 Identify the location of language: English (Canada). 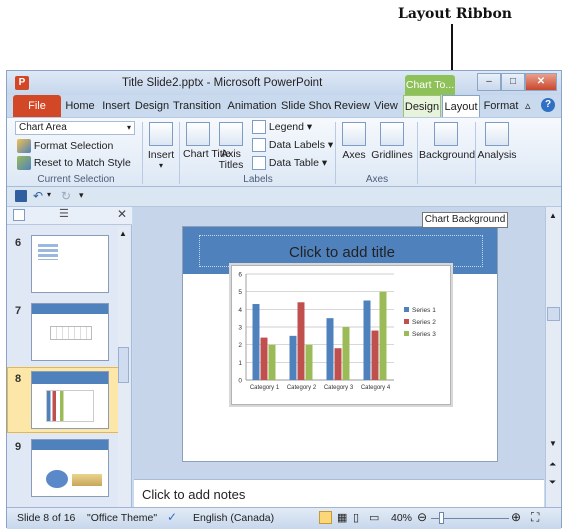
(233, 518).